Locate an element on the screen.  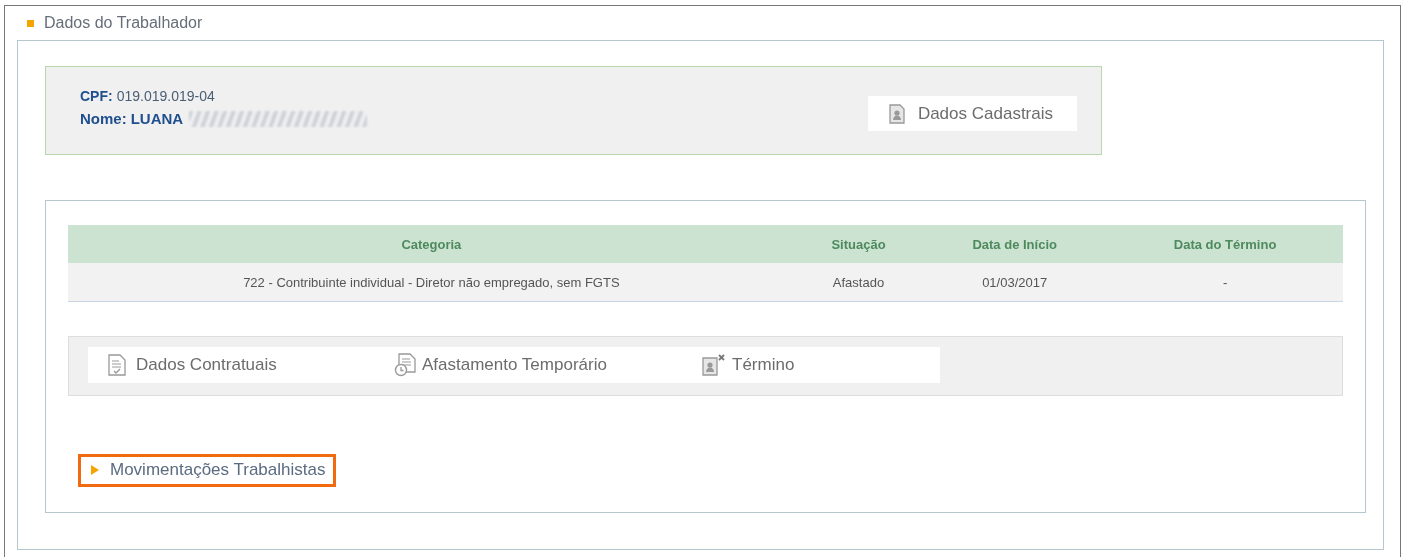
name-label: Nome: is located at coordinates (103, 118).